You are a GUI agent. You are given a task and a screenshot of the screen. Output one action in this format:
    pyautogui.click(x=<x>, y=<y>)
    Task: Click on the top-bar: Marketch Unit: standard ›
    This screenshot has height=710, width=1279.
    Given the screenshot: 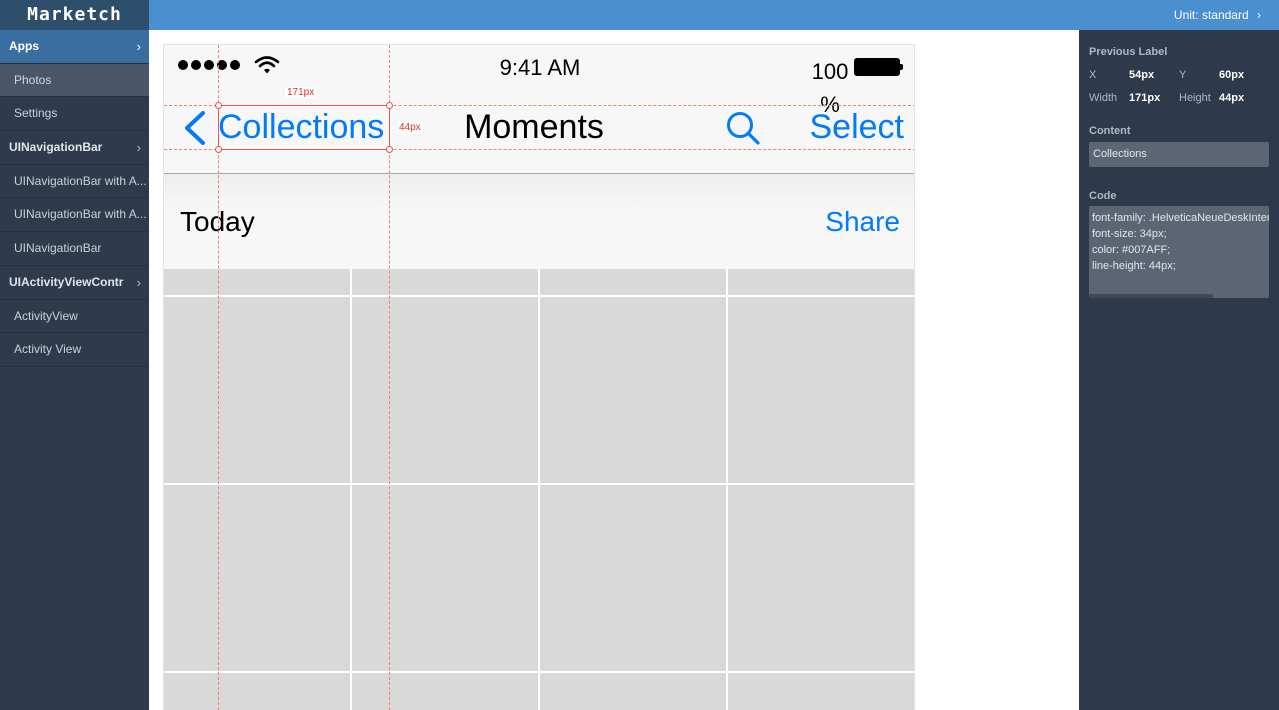 What is the action you would take?
    pyautogui.click(x=639, y=15)
    